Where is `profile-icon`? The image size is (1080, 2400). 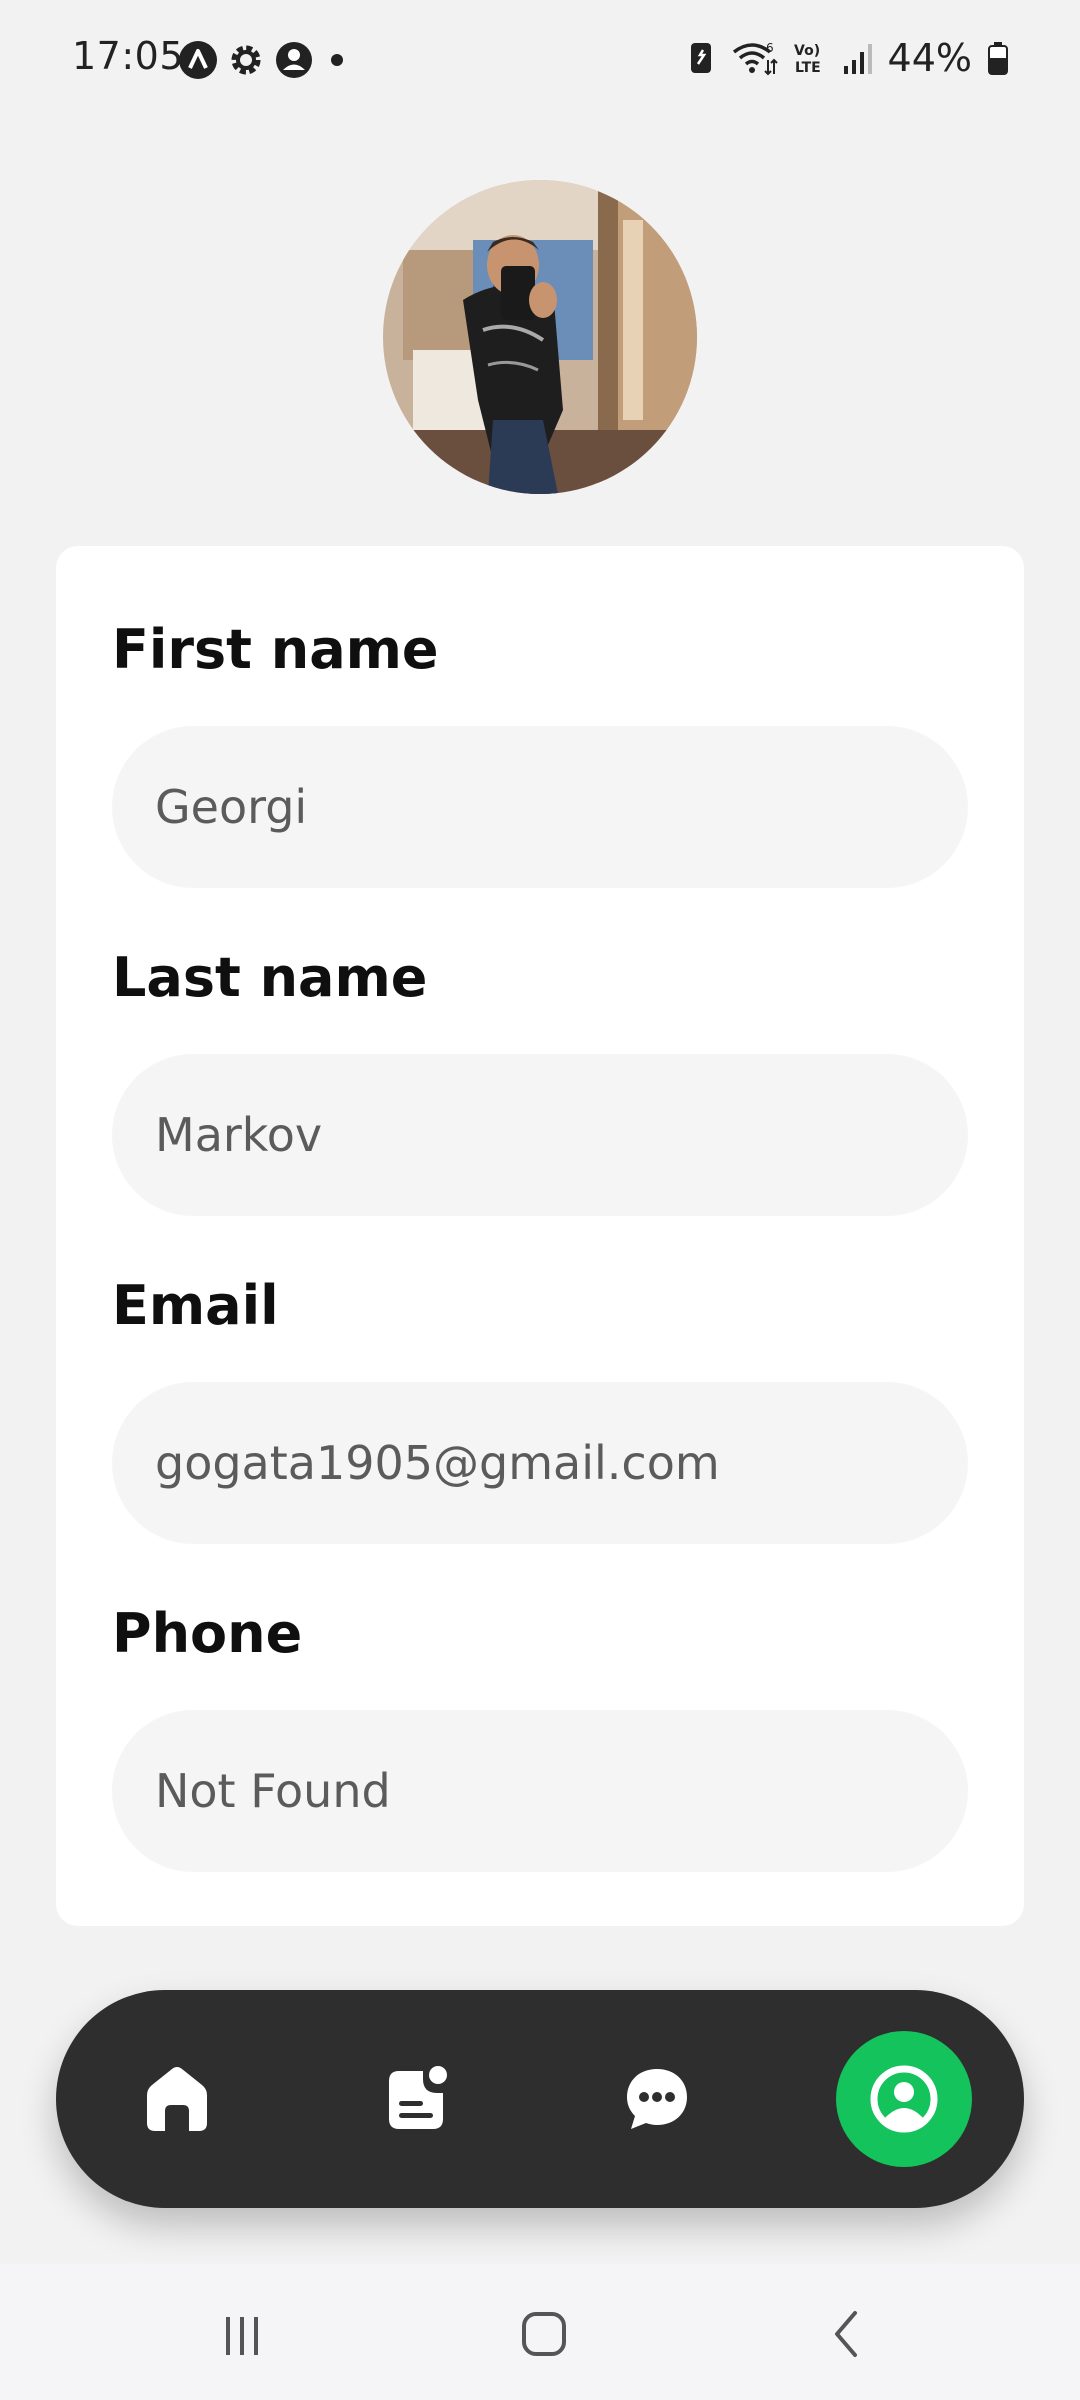 profile-icon is located at coordinates (904, 2099).